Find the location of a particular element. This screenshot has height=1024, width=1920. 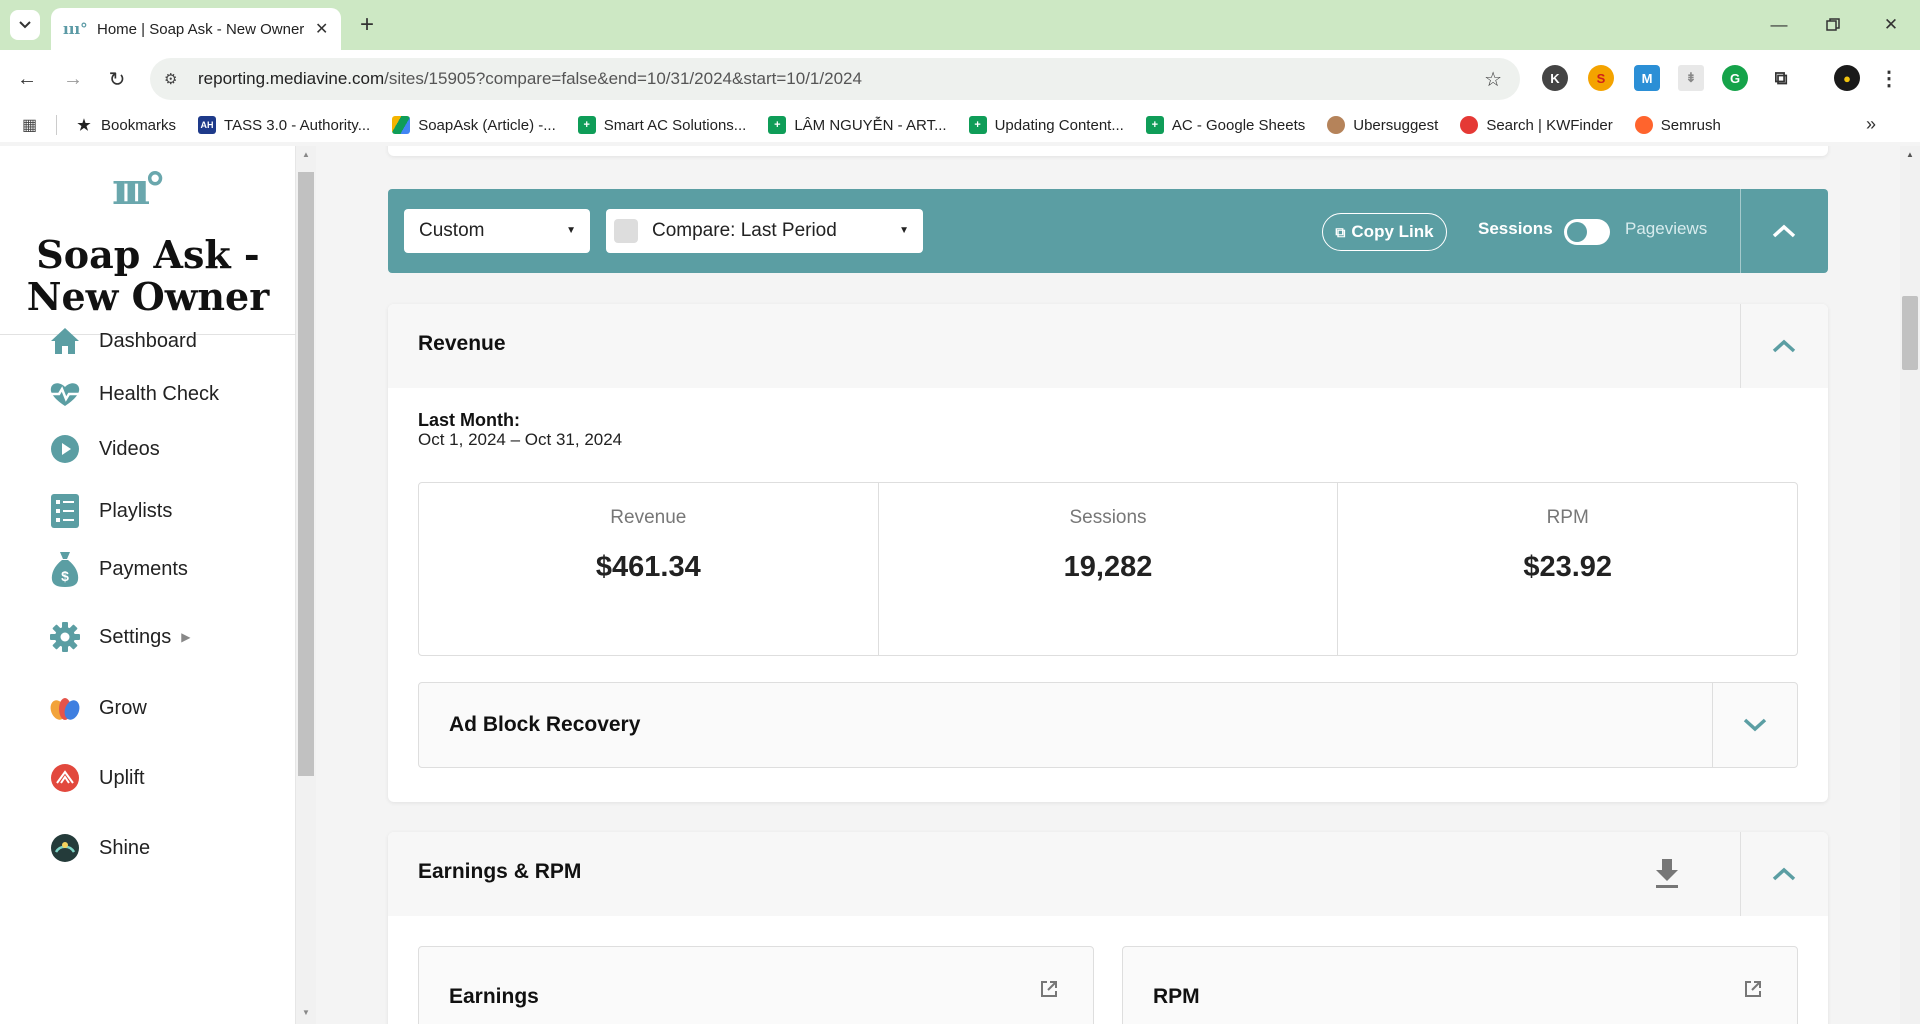

kwfinder-icon is located at coordinates (1469, 125).